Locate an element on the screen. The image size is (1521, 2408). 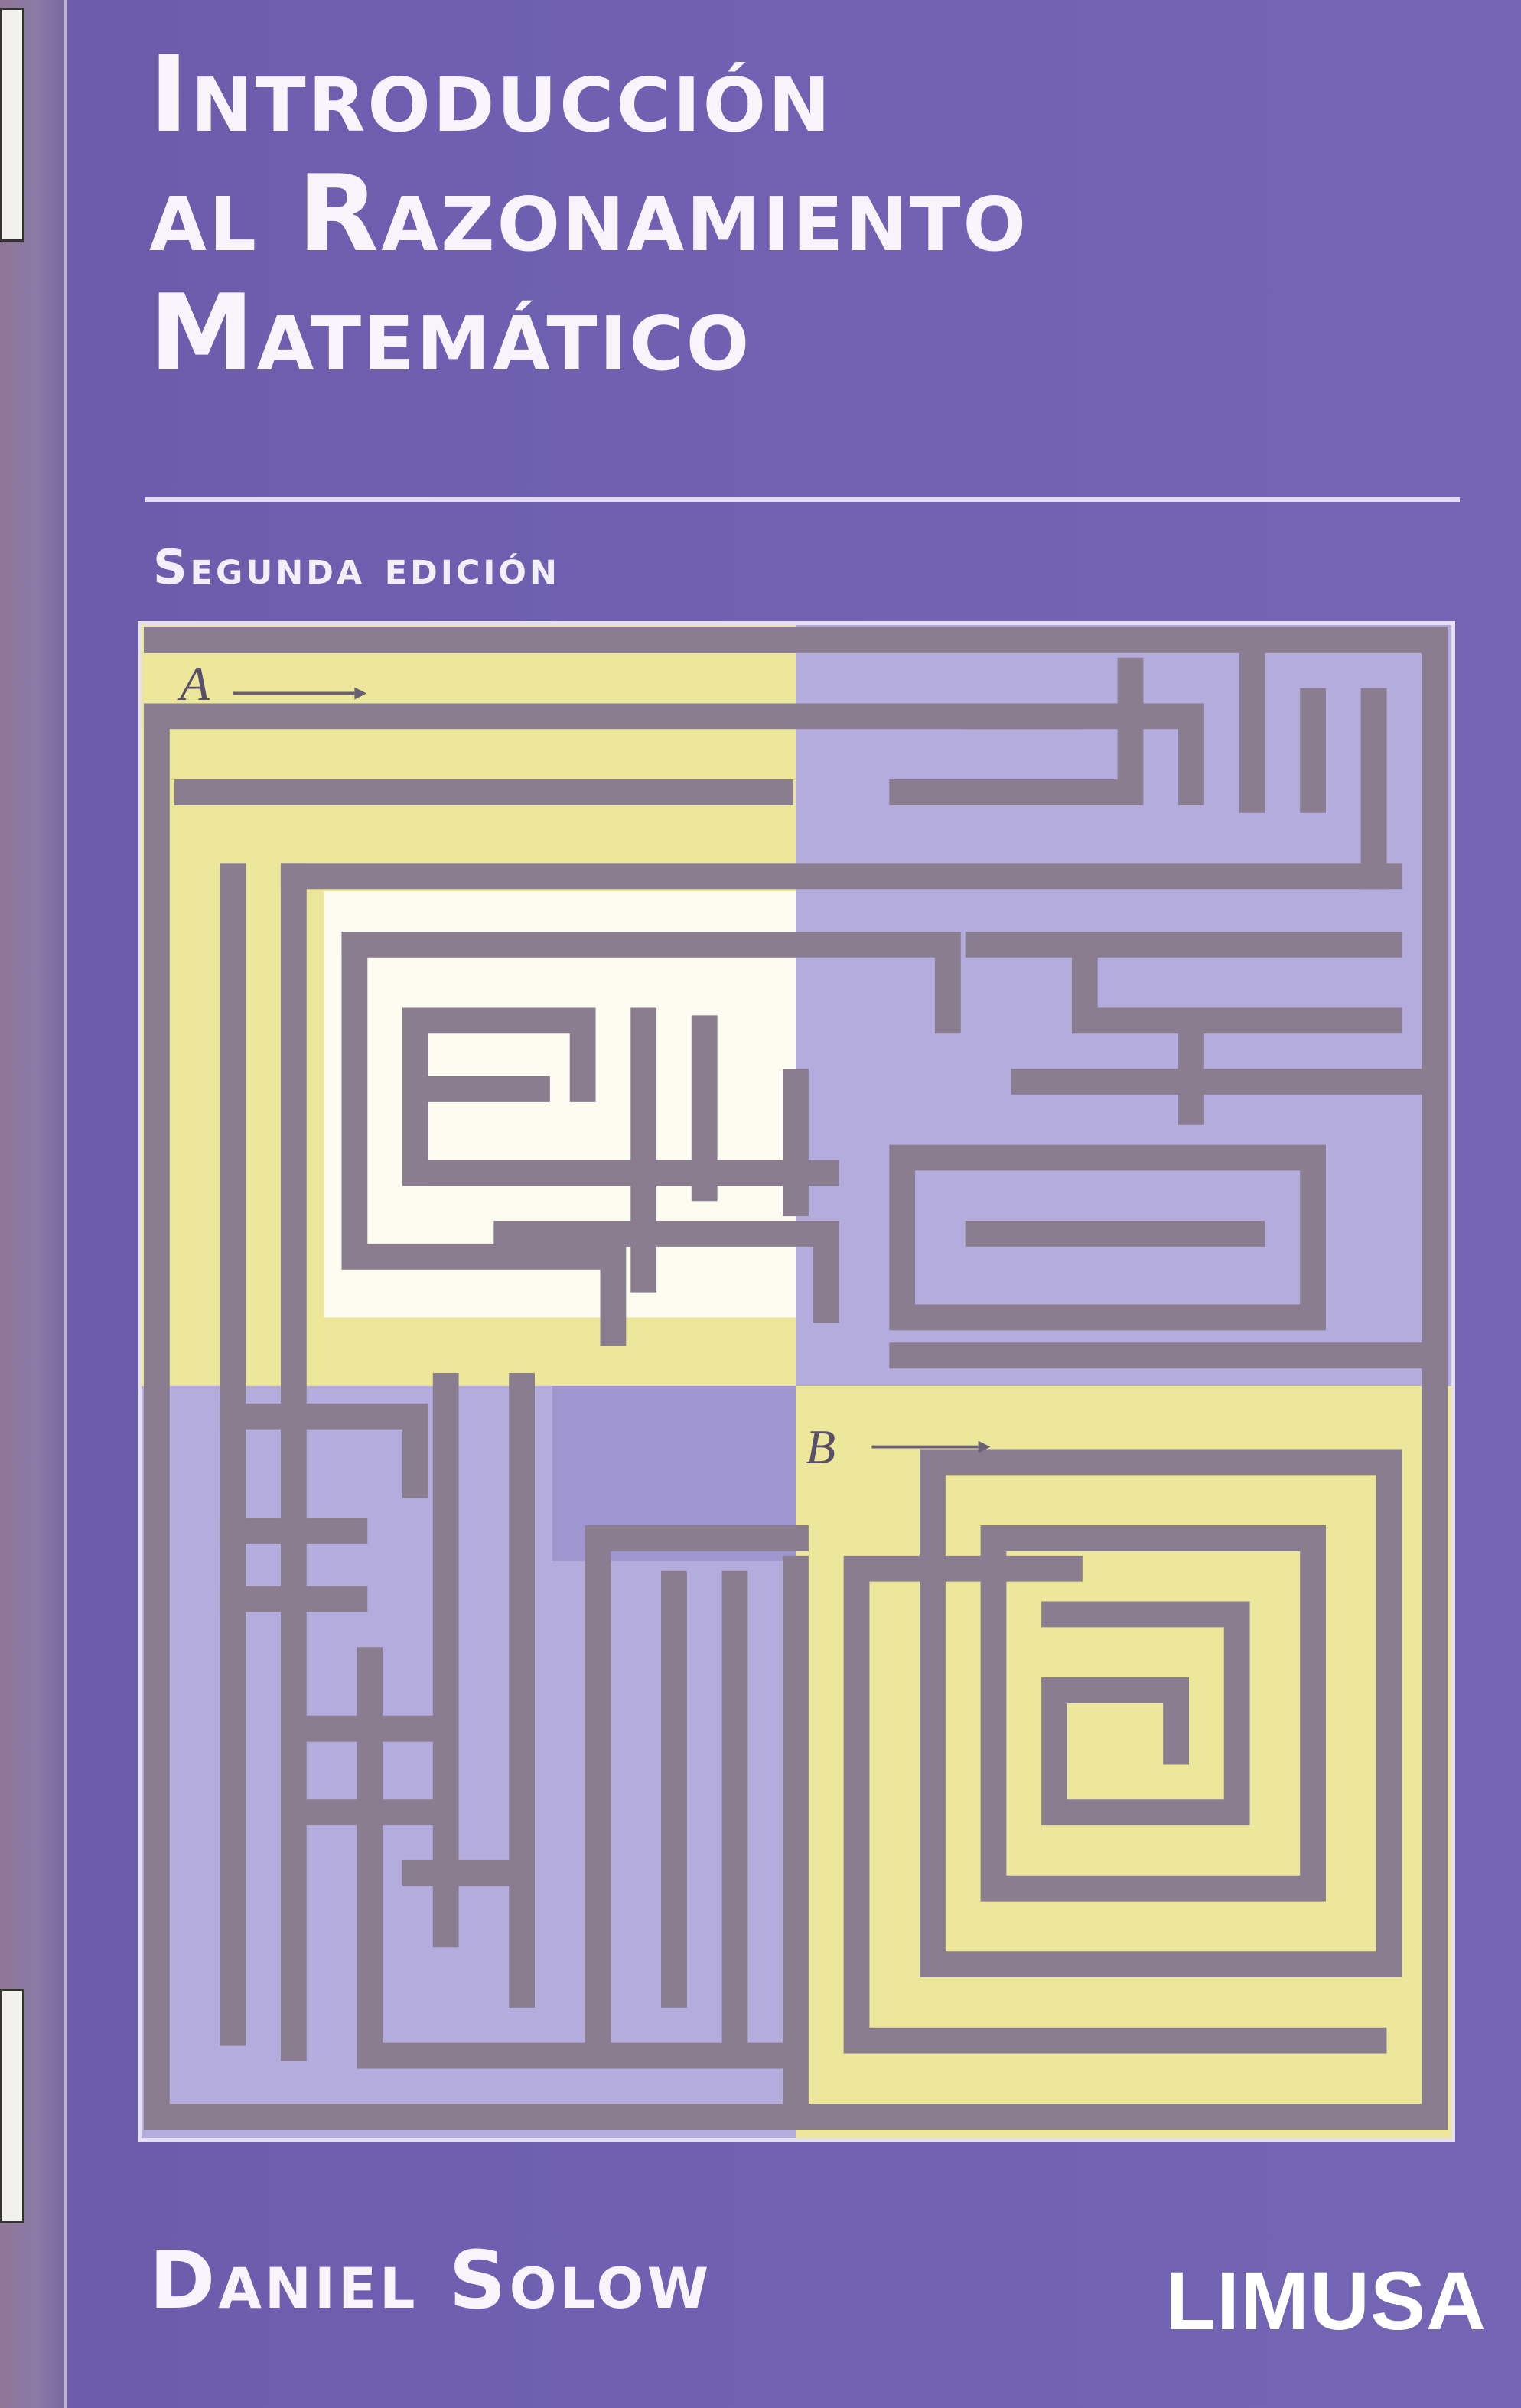
edition-label: Segunda edición is located at coordinates (356, 567).